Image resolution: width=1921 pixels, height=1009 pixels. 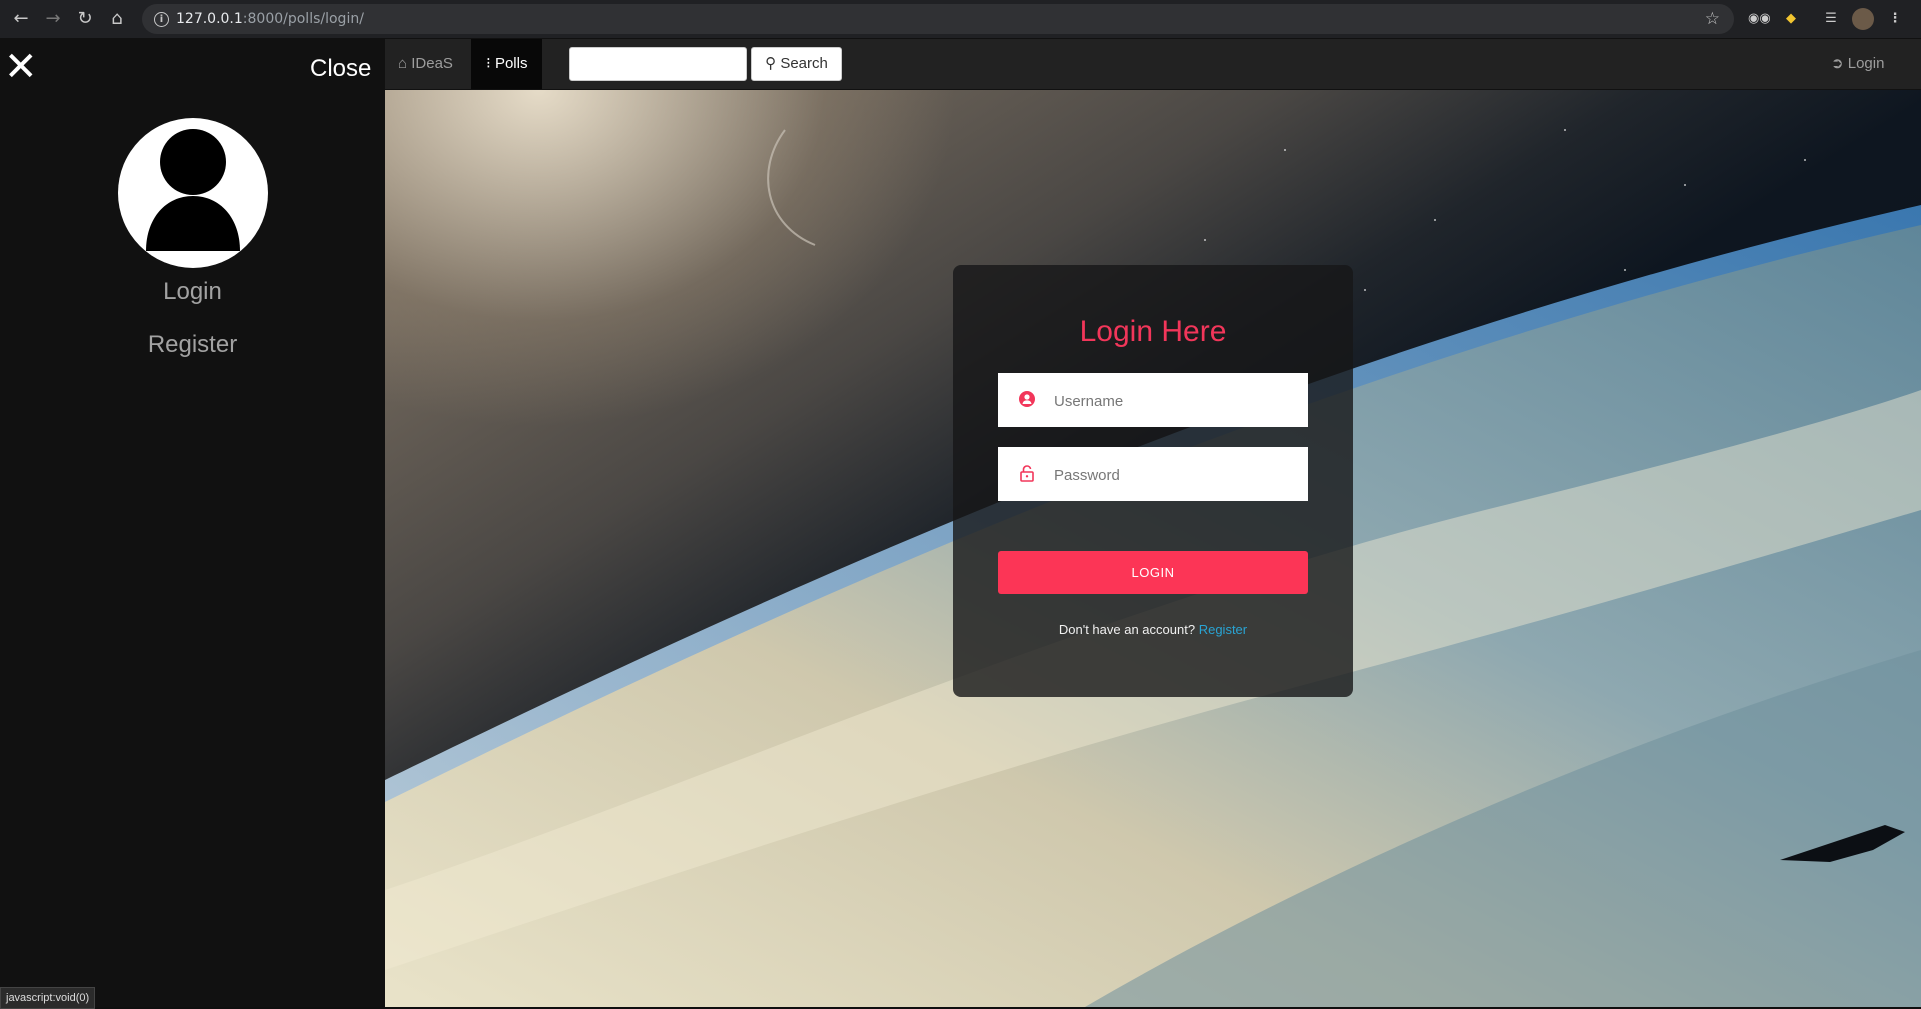 What do you see at coordinates (161, 19) in the screenshot?
I see `site-info-icon: i` at bounding box center [161, 19].